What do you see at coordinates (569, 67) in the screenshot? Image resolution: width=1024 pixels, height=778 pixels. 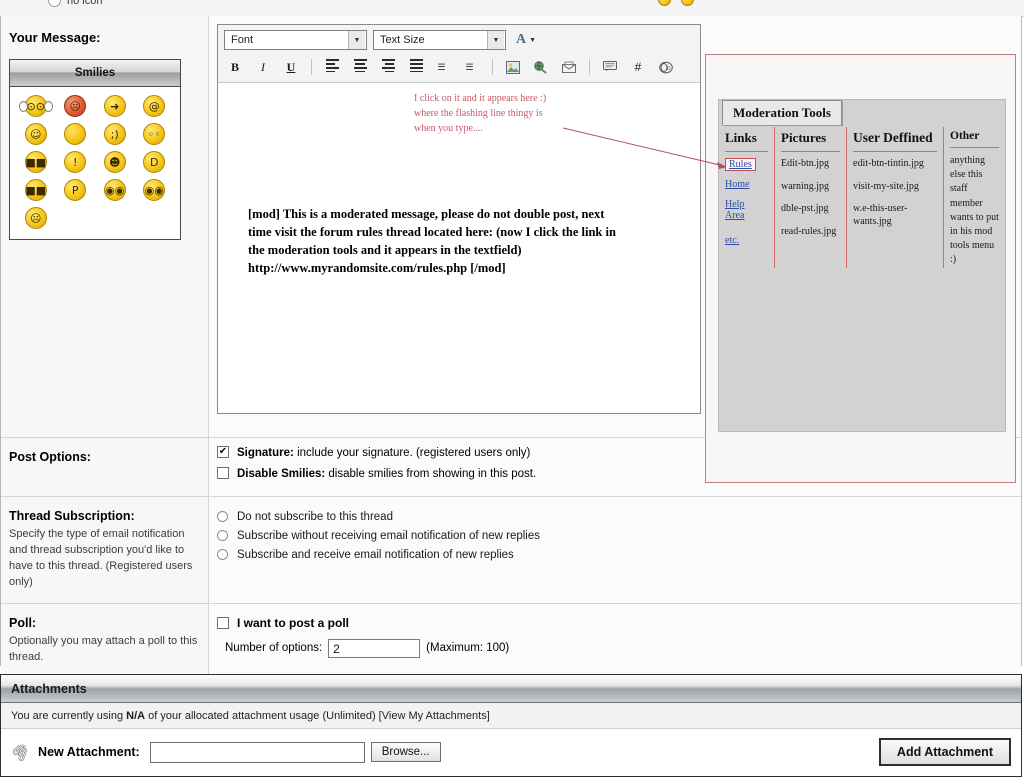 I see `insert-email-icon` at bounding box center [569, 67].